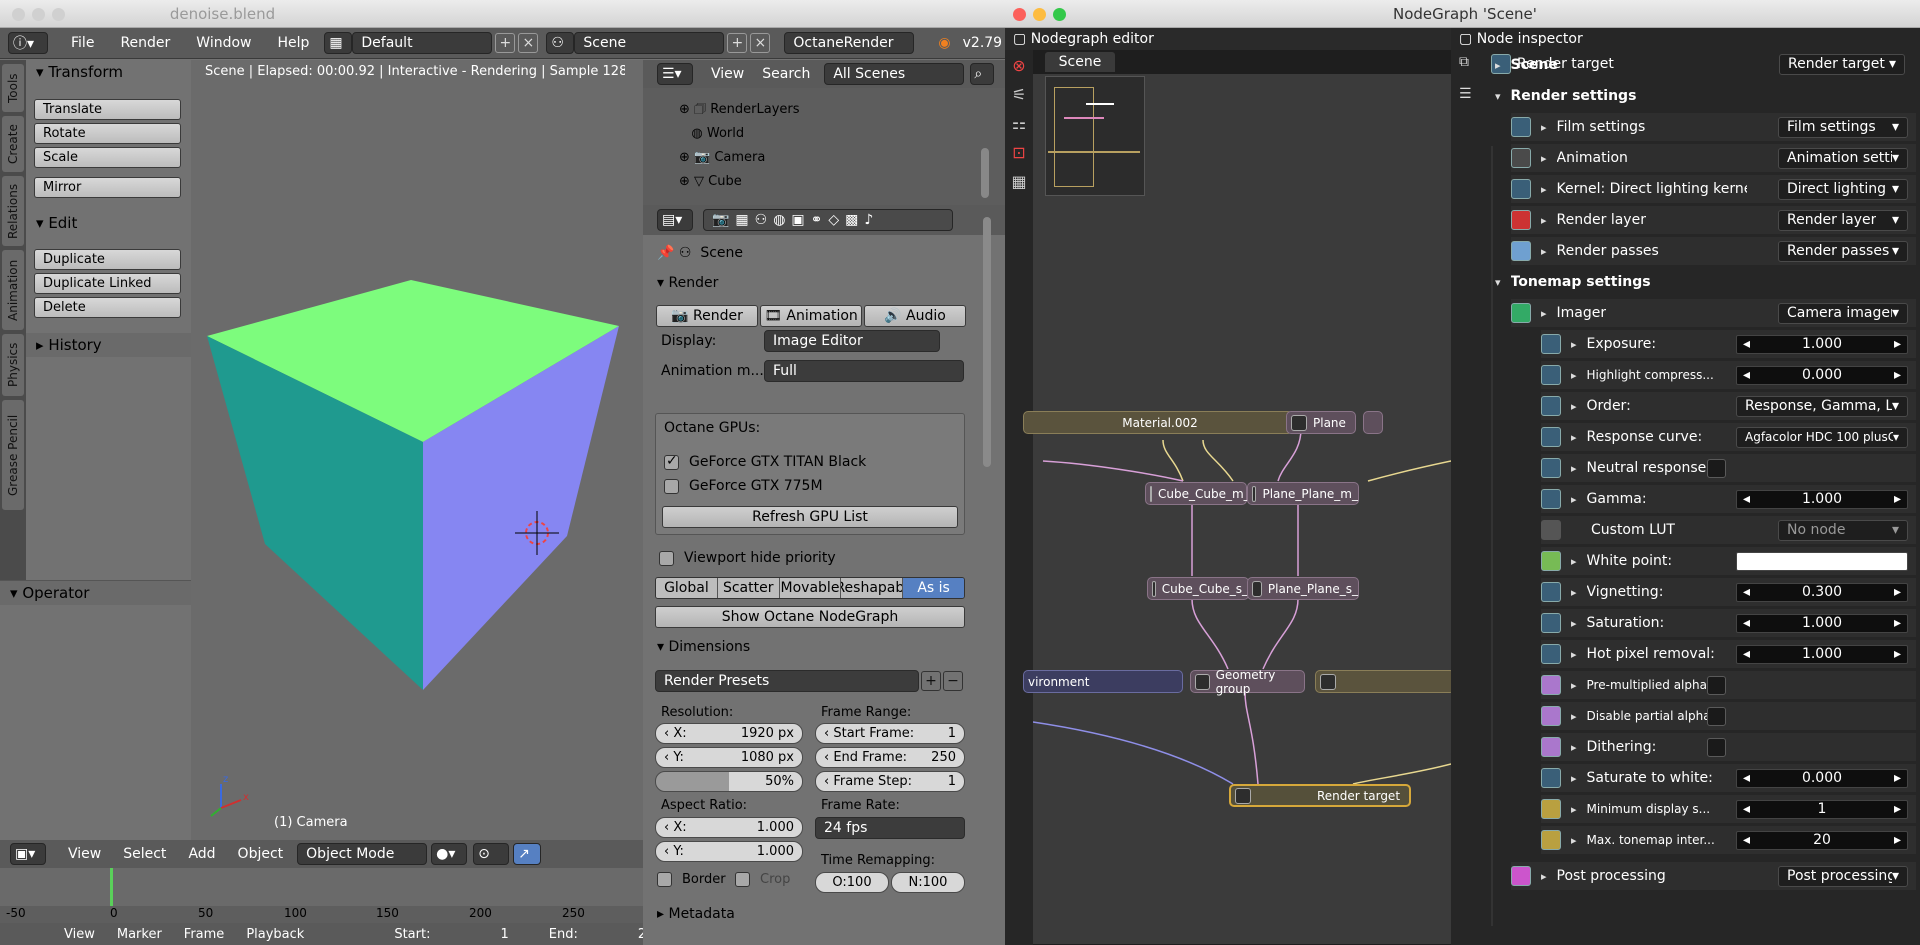 Image resolution: width=1920 pixels, height=945 pixels. Describe the element at coordinates (737, 43) in the screenshot. I see `add-scene-icon: +` at that location.